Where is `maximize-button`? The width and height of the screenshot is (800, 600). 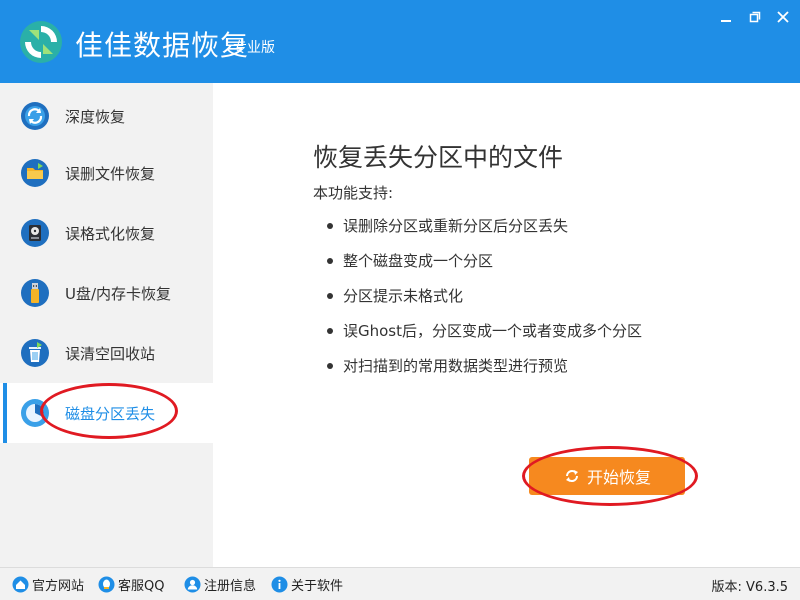
maximize-button is located at coordinates (755, 17).